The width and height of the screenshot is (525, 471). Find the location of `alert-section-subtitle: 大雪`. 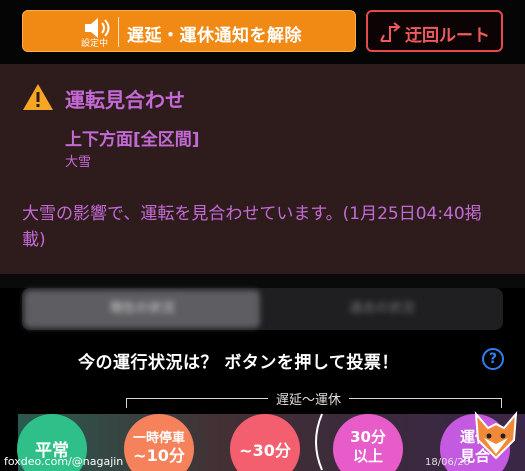

alert-section-subtitle: 大雪 is located at coordinates (78, 162).